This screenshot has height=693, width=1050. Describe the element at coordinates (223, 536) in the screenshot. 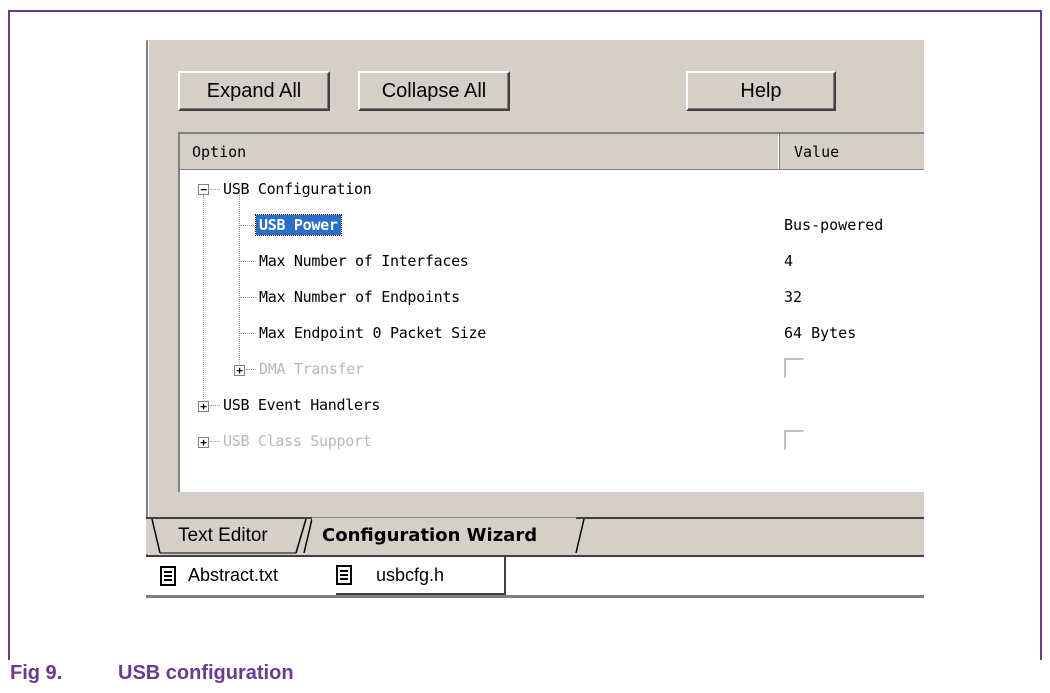

I see `tab-text-editor: Text Editor` at that location.